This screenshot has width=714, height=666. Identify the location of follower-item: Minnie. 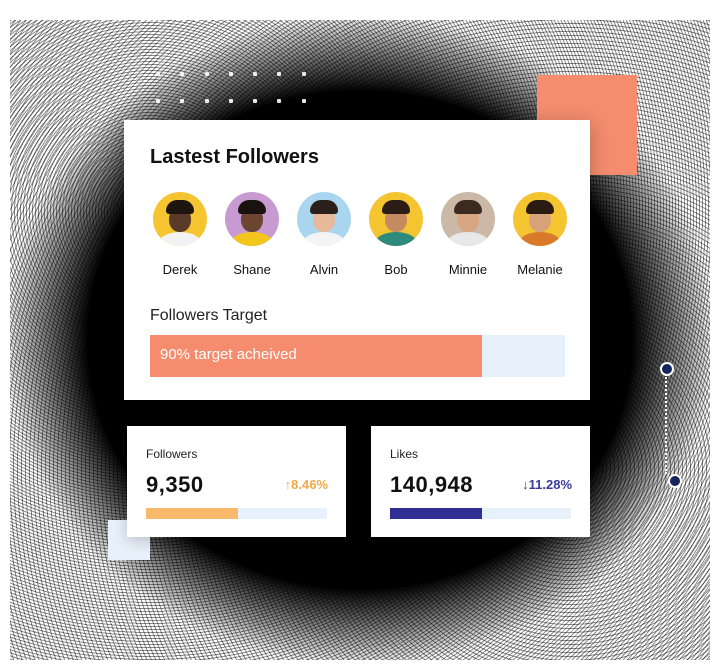
(468, 237).